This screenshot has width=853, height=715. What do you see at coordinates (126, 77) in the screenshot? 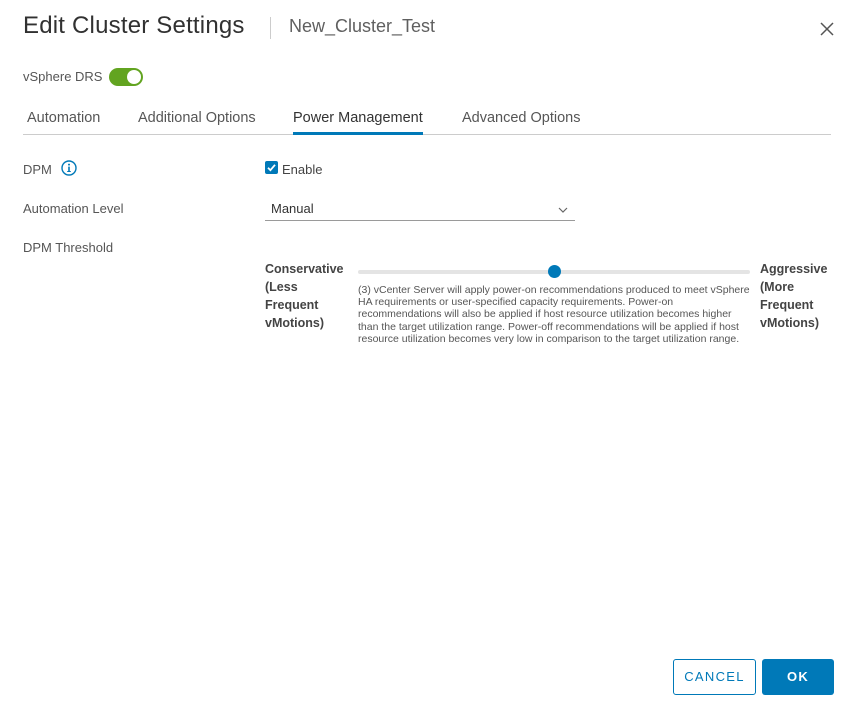
I see `drs-toggle` at bounding box center [126, 77].